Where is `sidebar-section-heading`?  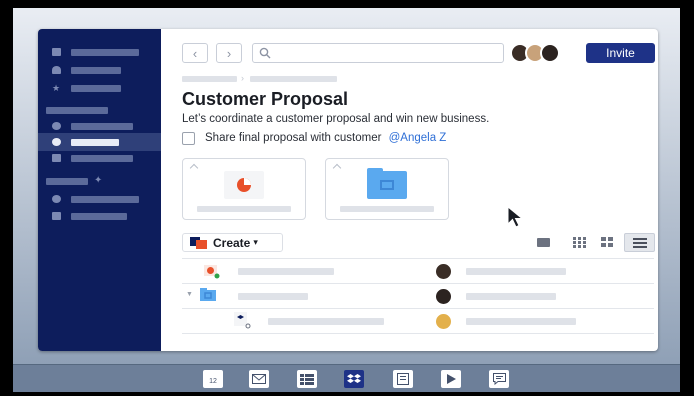
sidebar-section-heading is located at coordinates (77, 110).